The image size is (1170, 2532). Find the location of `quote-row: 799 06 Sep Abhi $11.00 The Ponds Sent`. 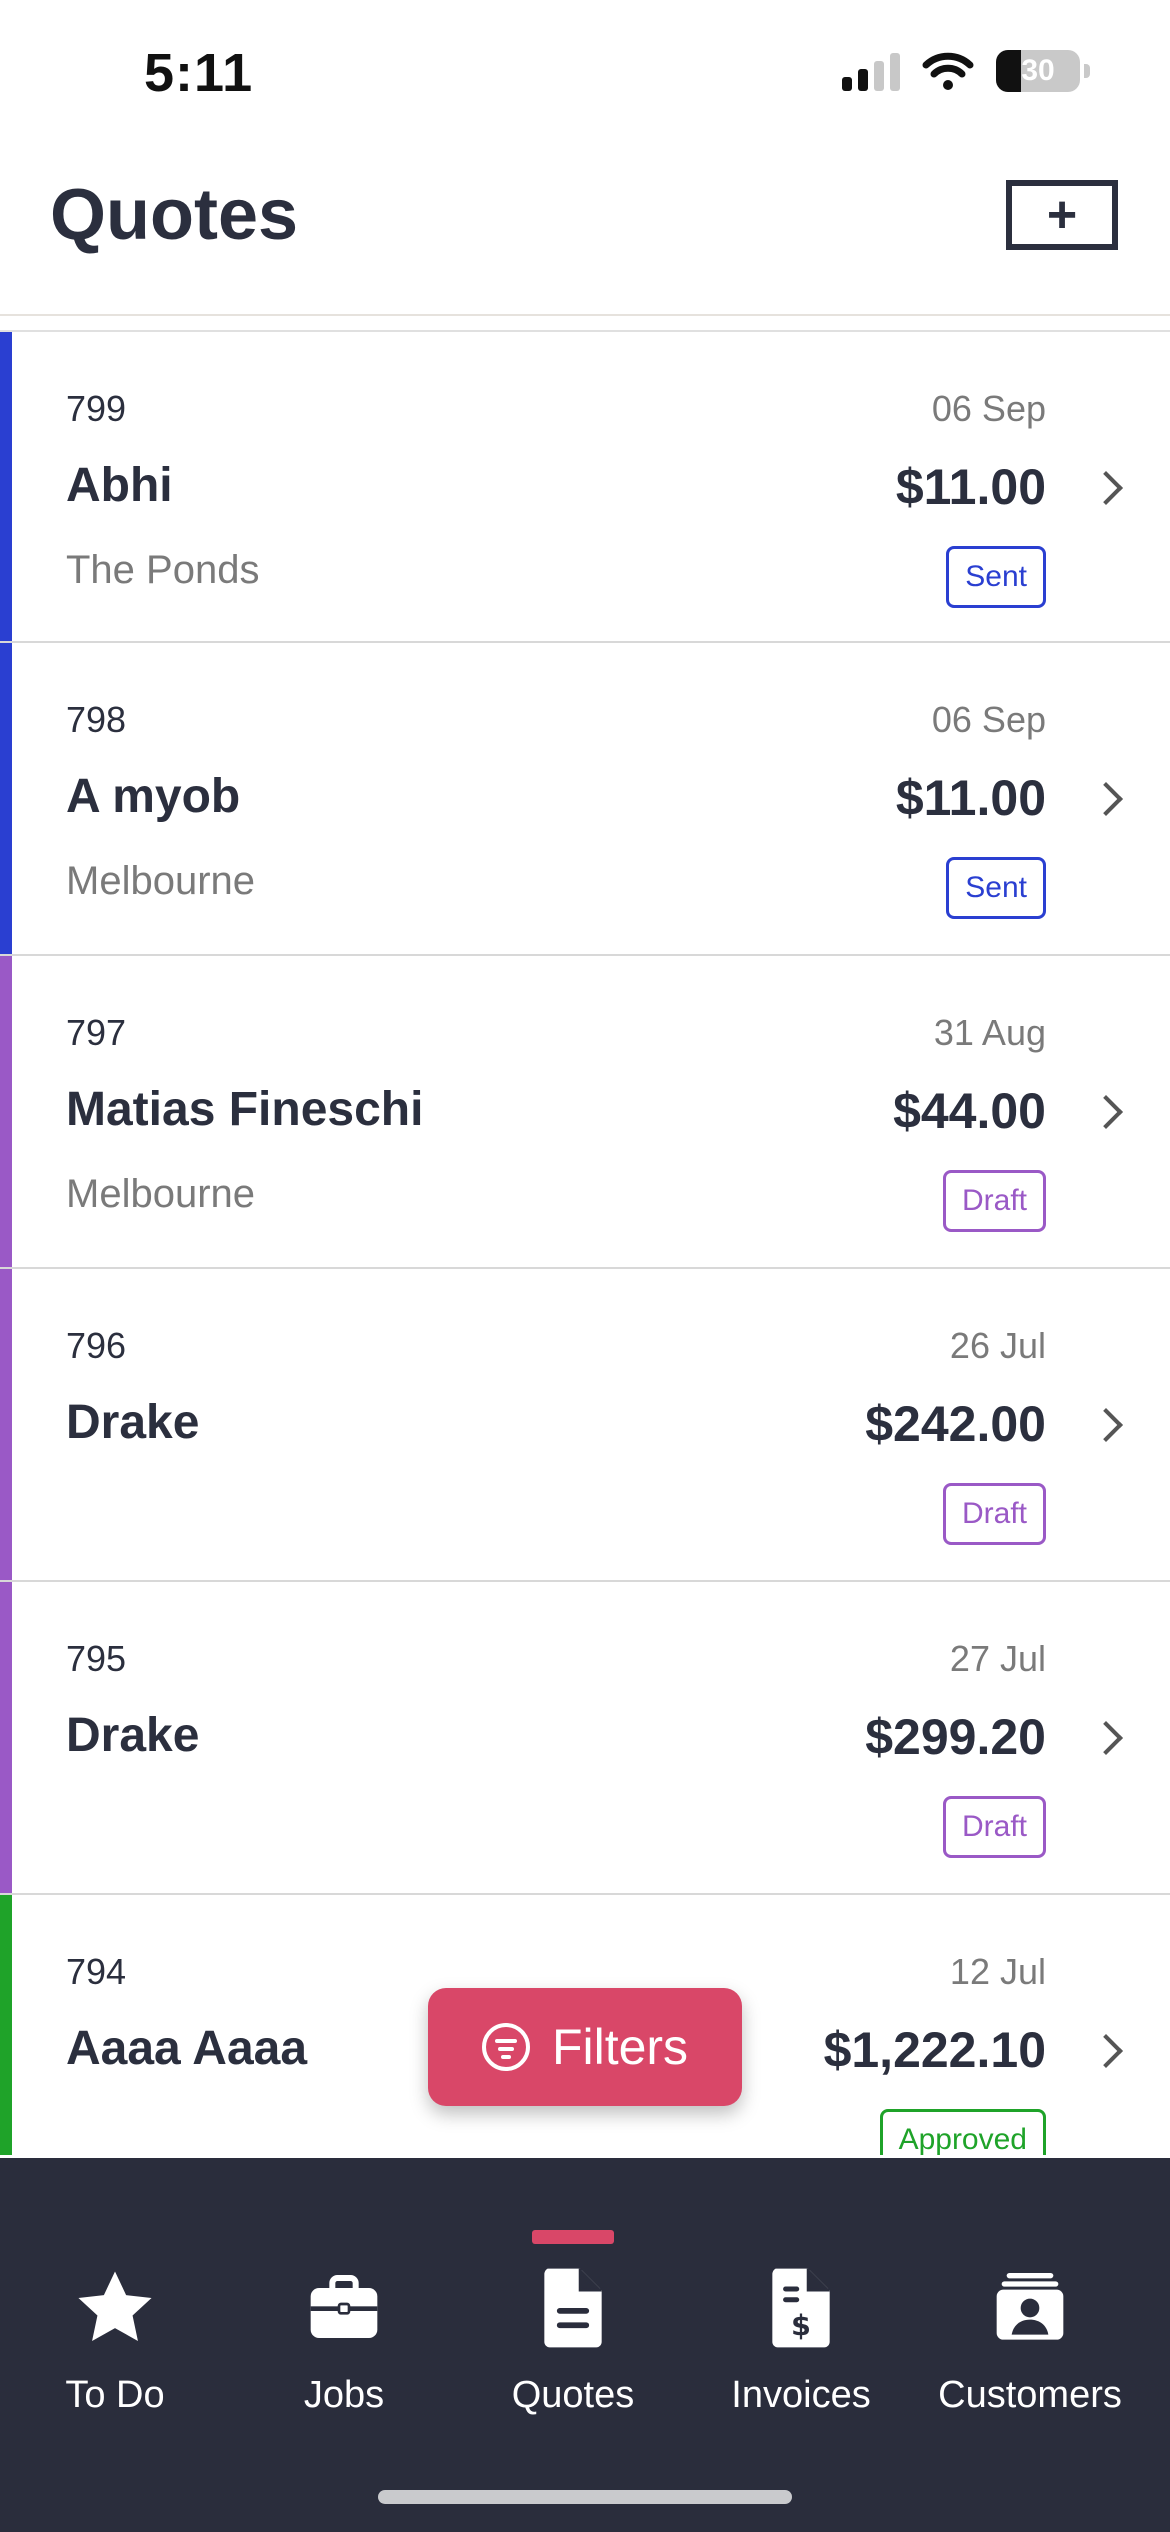

quote-row: 799 06 Sep Abhi $11.00 The Ponds Sent is located at coordinates (585, 486).